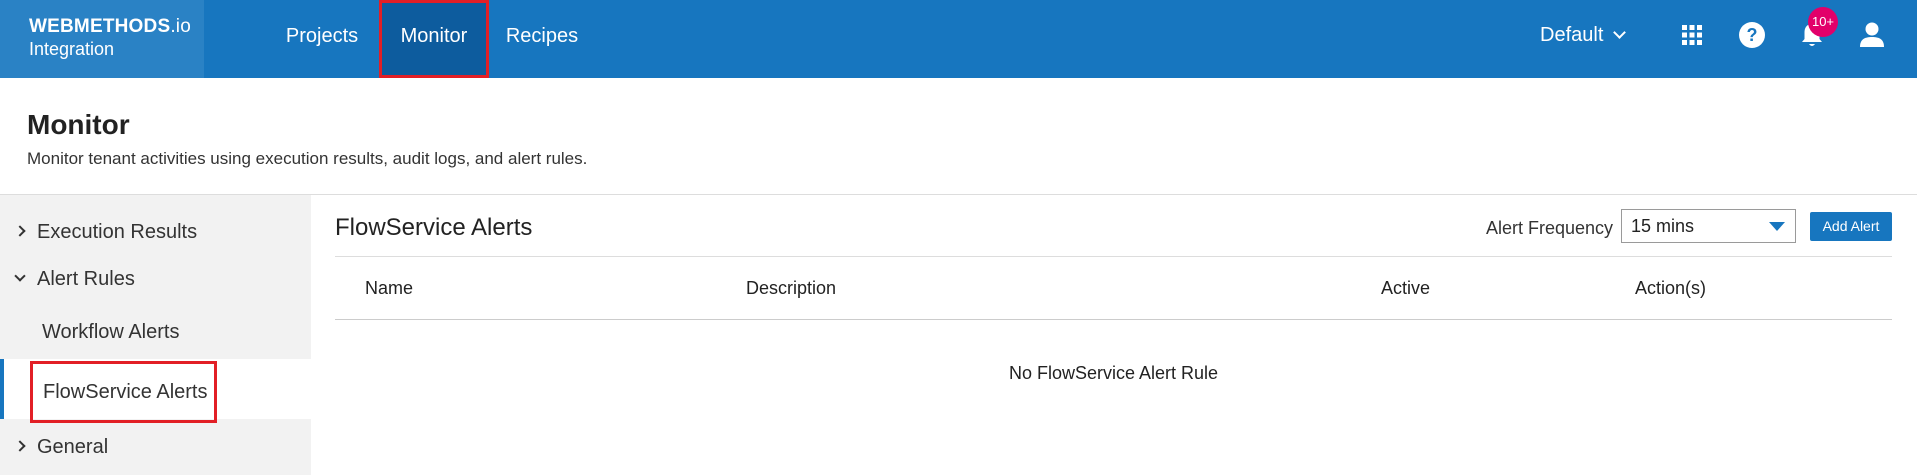  I want to click on notification-count-badge: 10+, so click(1823, 22).